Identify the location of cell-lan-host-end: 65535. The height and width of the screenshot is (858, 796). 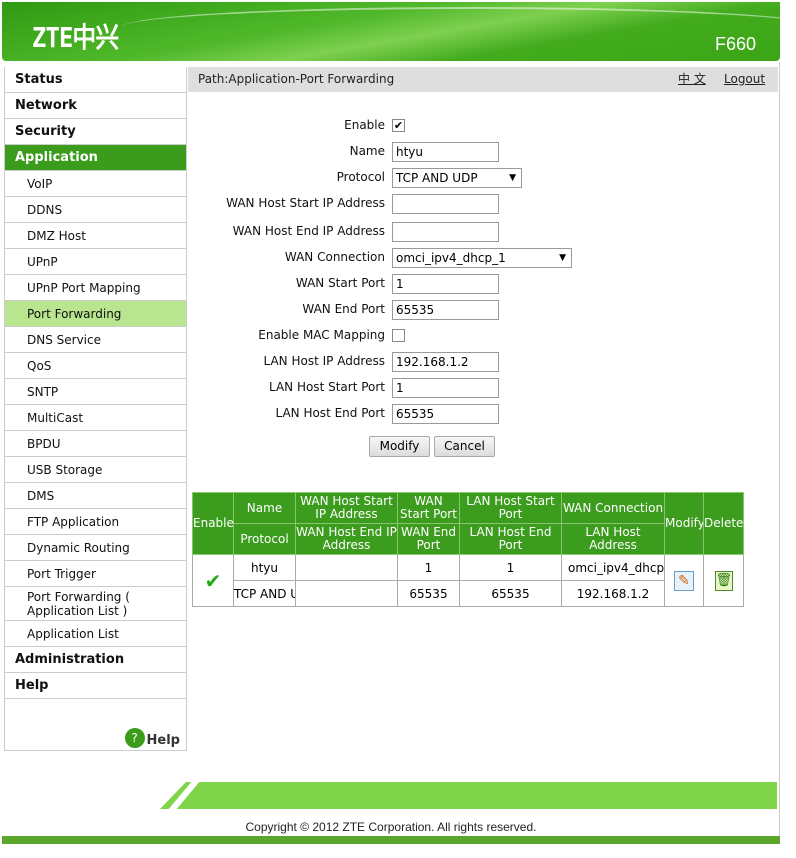
(510, 593).